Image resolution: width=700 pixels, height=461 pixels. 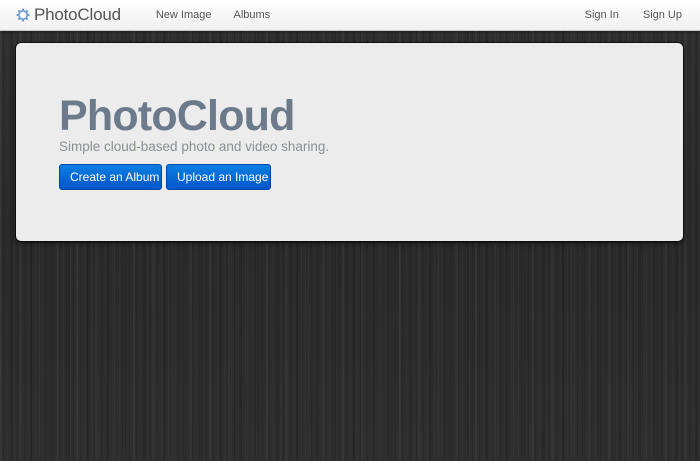 What do you see at coordinates (110, 177) in the screenshot?
I see `create-album-button: Create an Album` at bounding box center [110, 177].